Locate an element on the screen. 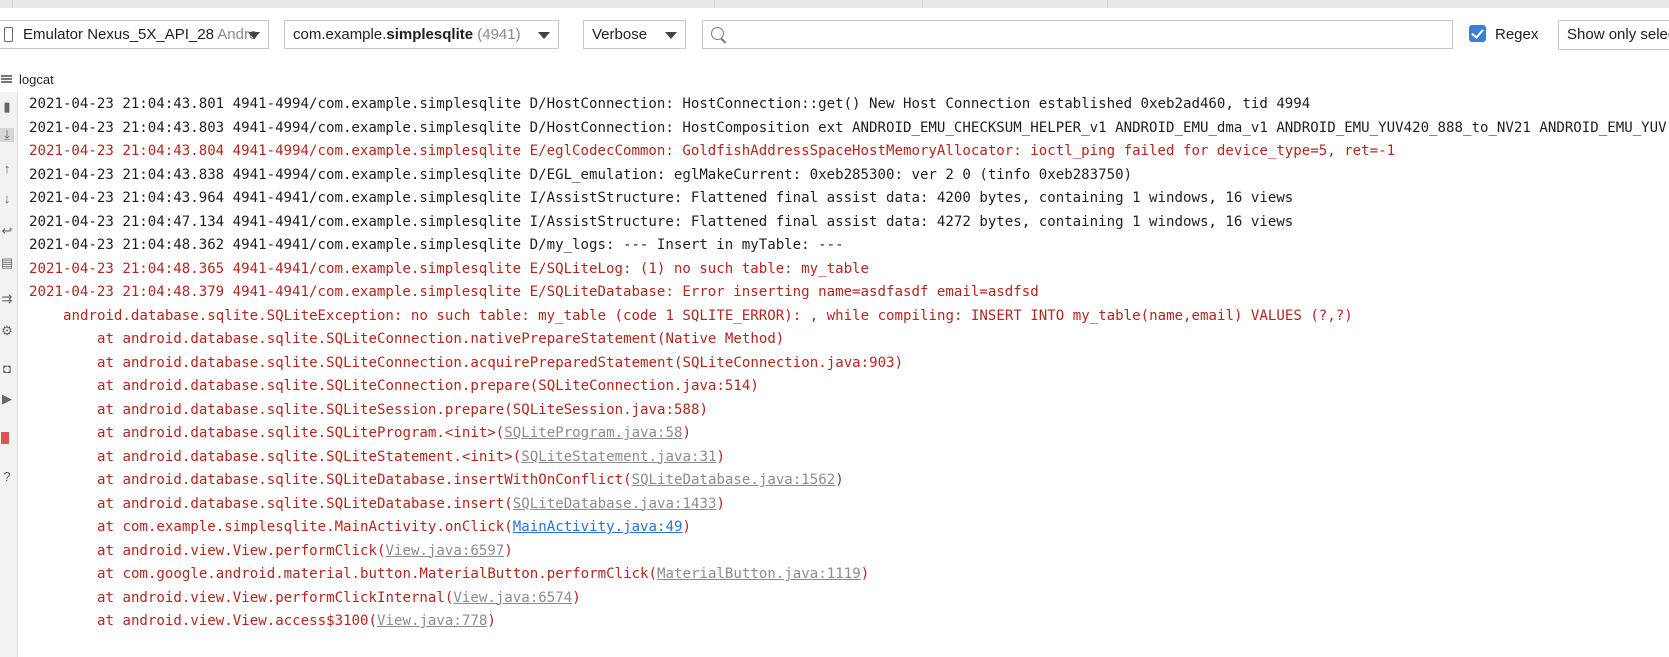  filter-configuration-selector: Show only selected application is located at coordinates (1613, 35).